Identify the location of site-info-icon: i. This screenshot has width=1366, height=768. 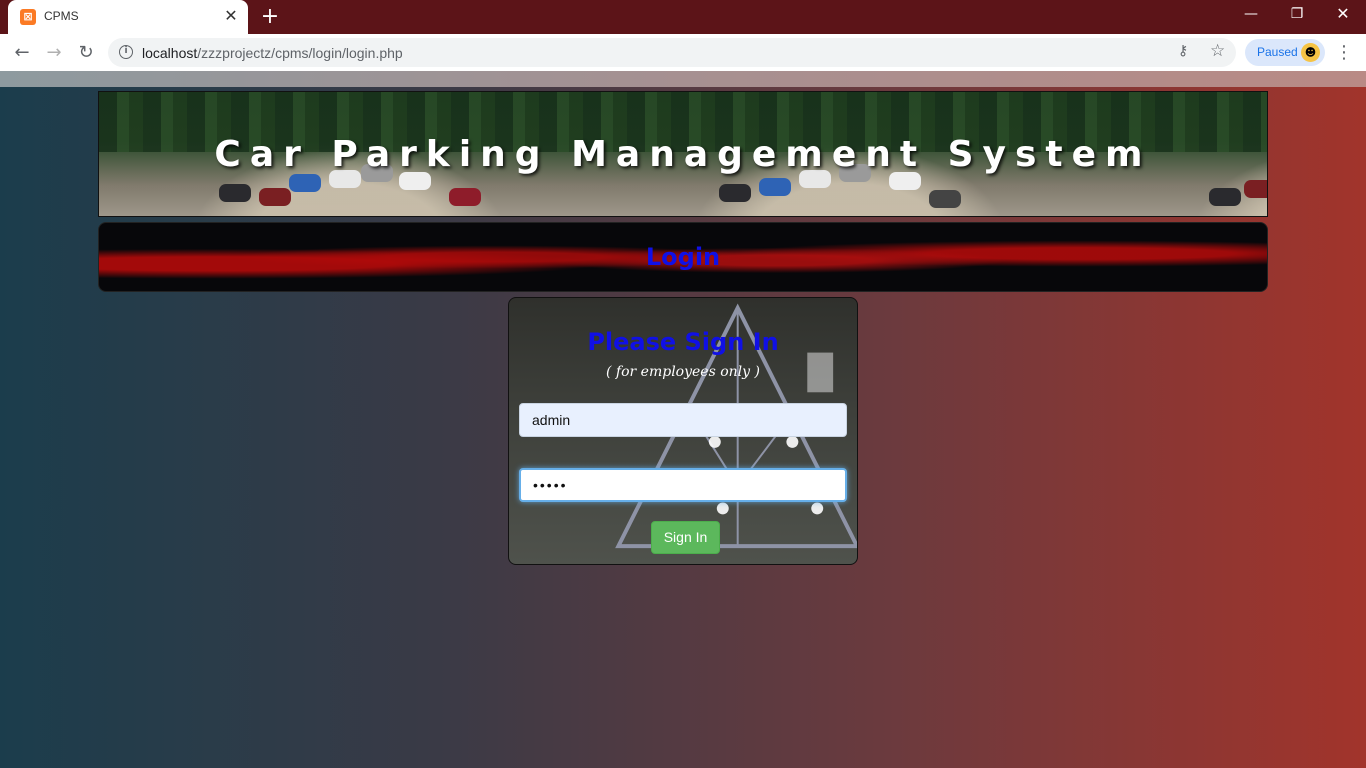
(126, 52).